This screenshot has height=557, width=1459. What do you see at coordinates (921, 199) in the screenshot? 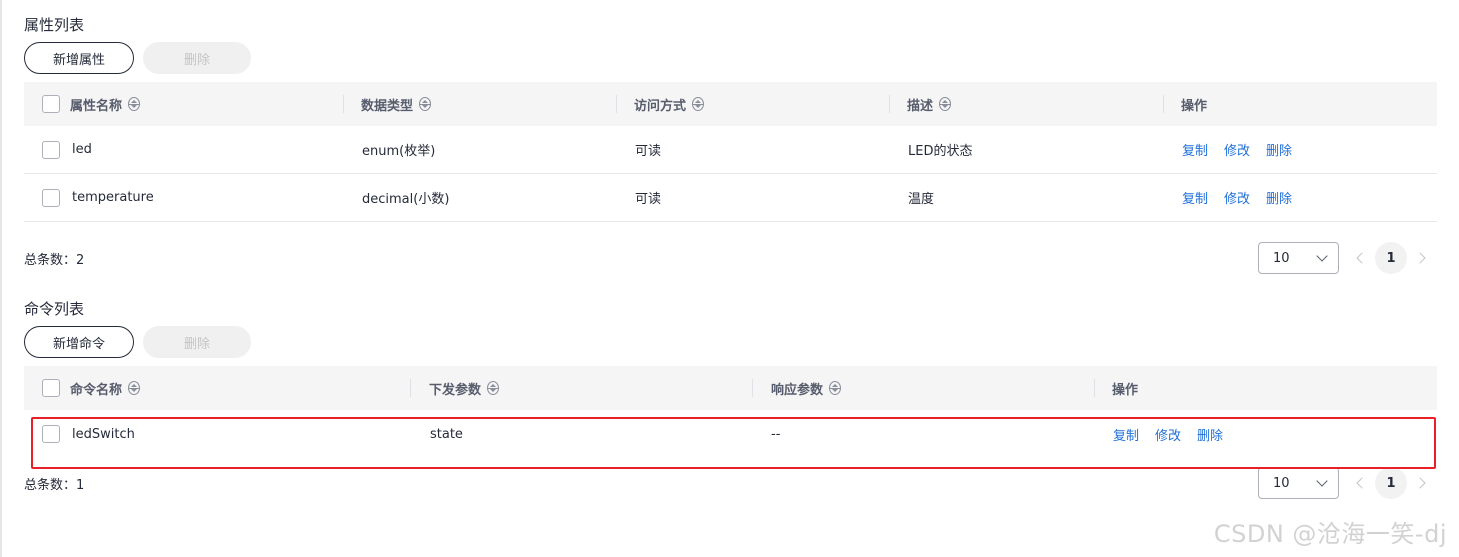
I see `property-description: 温度` at bounding box center [921, 199].